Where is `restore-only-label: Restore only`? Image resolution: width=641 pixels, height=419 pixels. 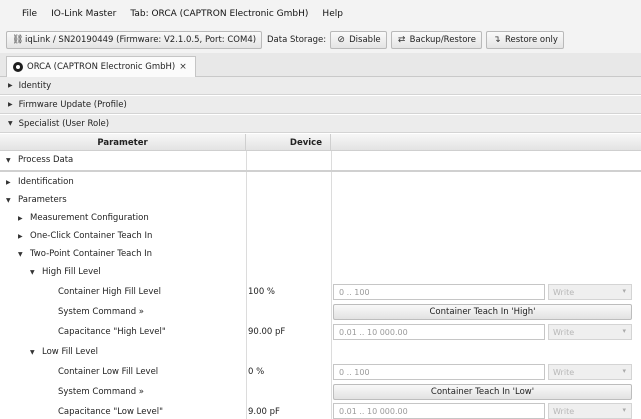 restore-only-label: Restore only is located at coordinates (531, 40).